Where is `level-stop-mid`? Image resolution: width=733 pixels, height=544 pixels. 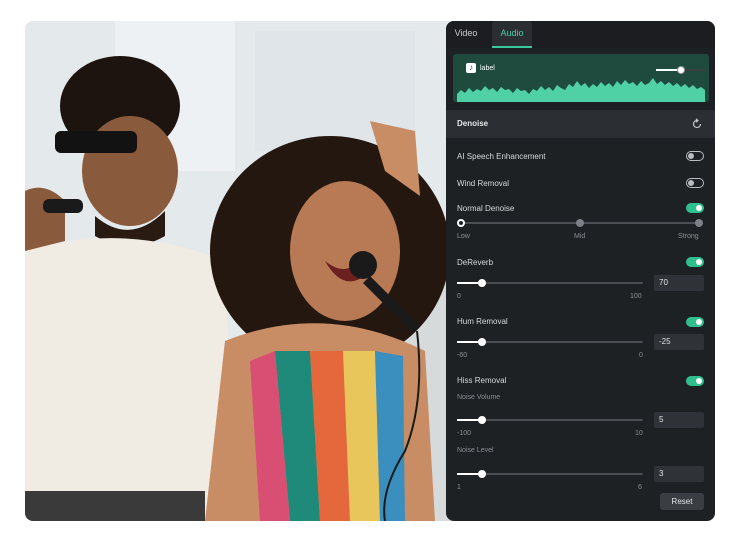
level-stop-mid is located at coordinates (580, 223).